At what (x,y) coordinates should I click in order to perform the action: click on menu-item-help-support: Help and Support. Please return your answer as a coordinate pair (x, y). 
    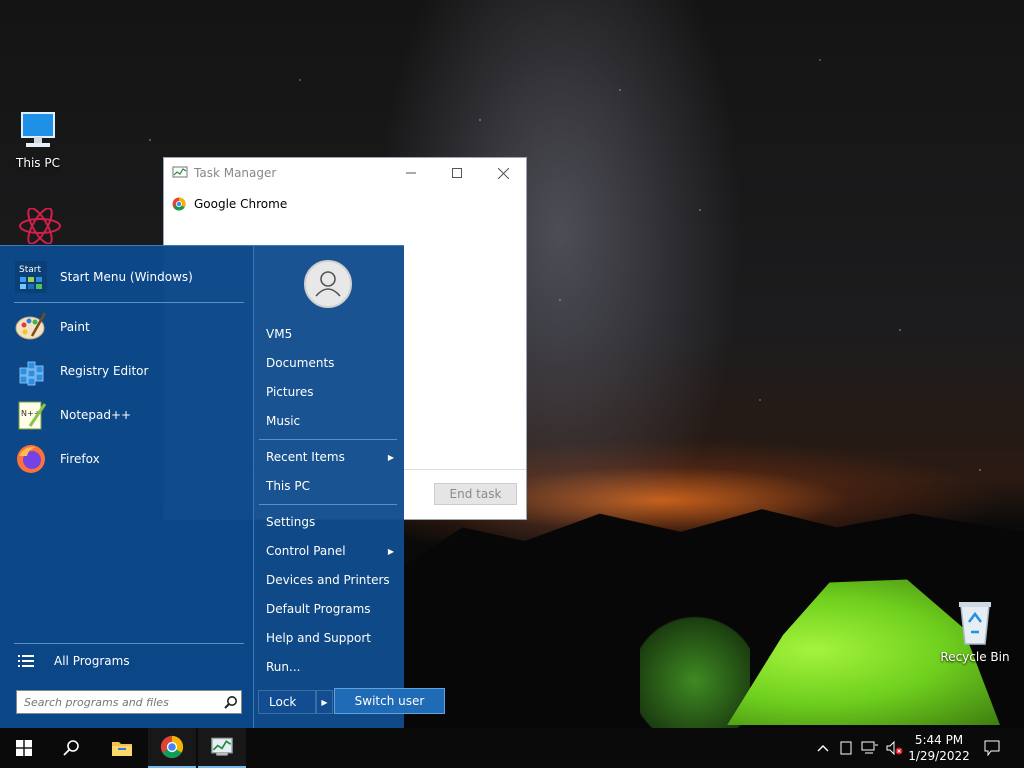
    Looking at the image, I should click on (332, 638).